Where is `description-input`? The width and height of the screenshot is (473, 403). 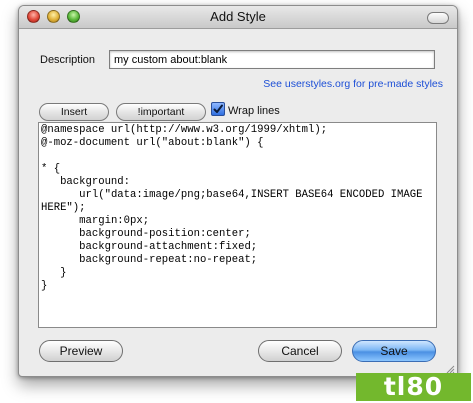
description-input is located at coordinates (272, 59).